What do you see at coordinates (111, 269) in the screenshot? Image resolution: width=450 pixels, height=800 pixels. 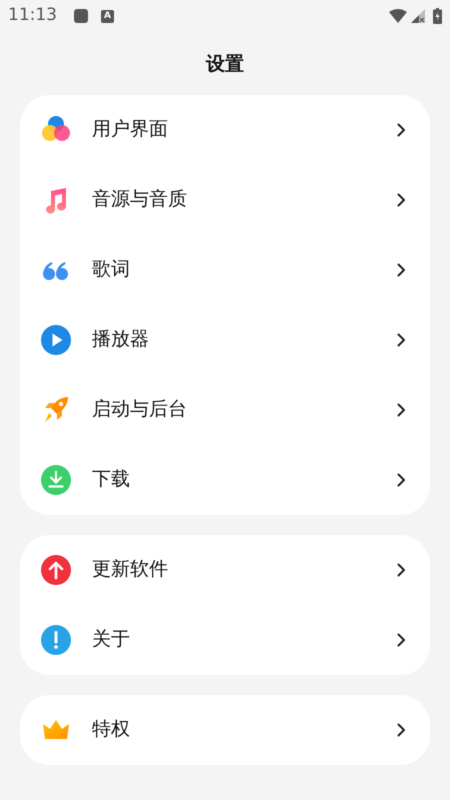 I see `row-label: 歌词` at bounding box center [111, 269].